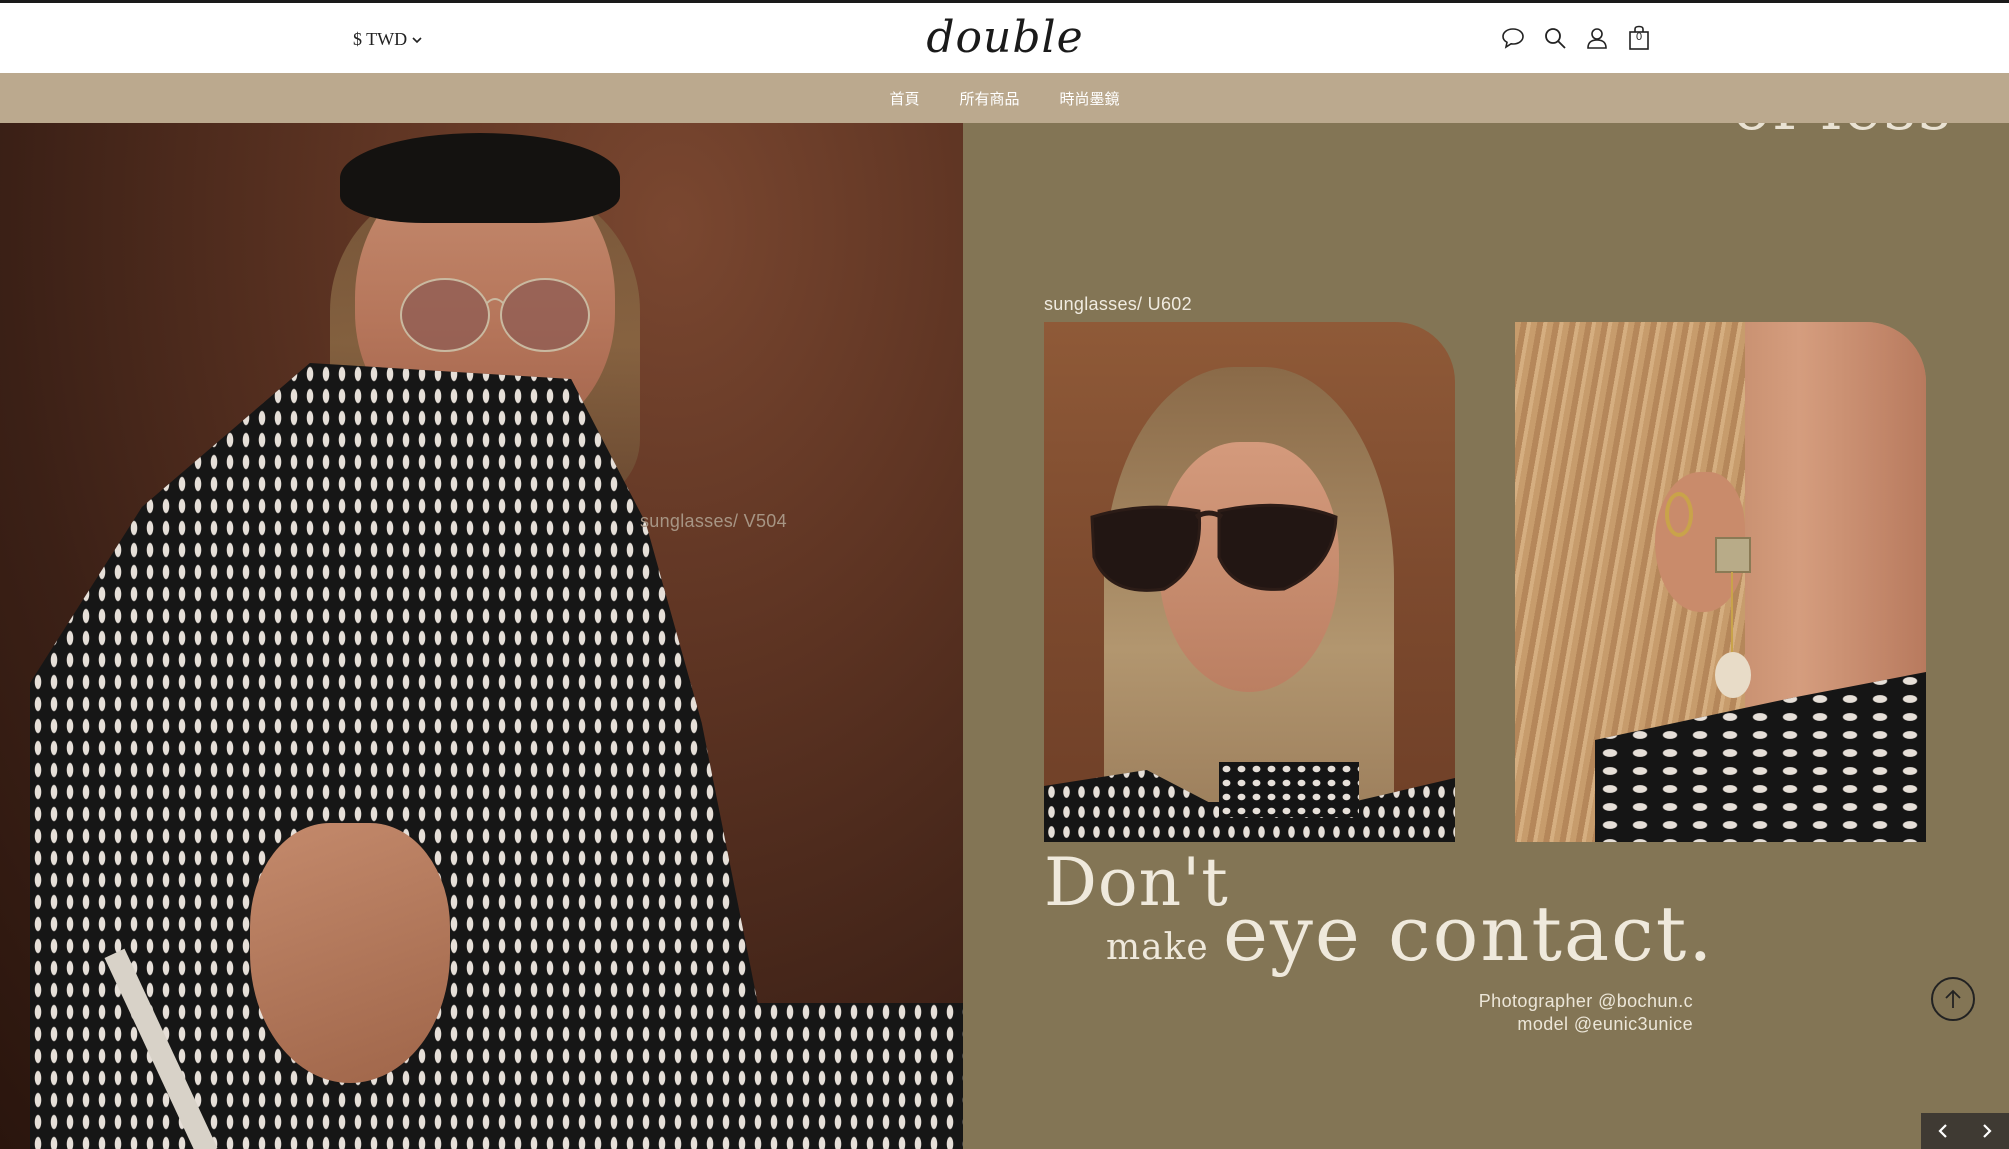 The image size is (2009, 1149). I want to click on chevron-right-icon, so click(1987, 1131).